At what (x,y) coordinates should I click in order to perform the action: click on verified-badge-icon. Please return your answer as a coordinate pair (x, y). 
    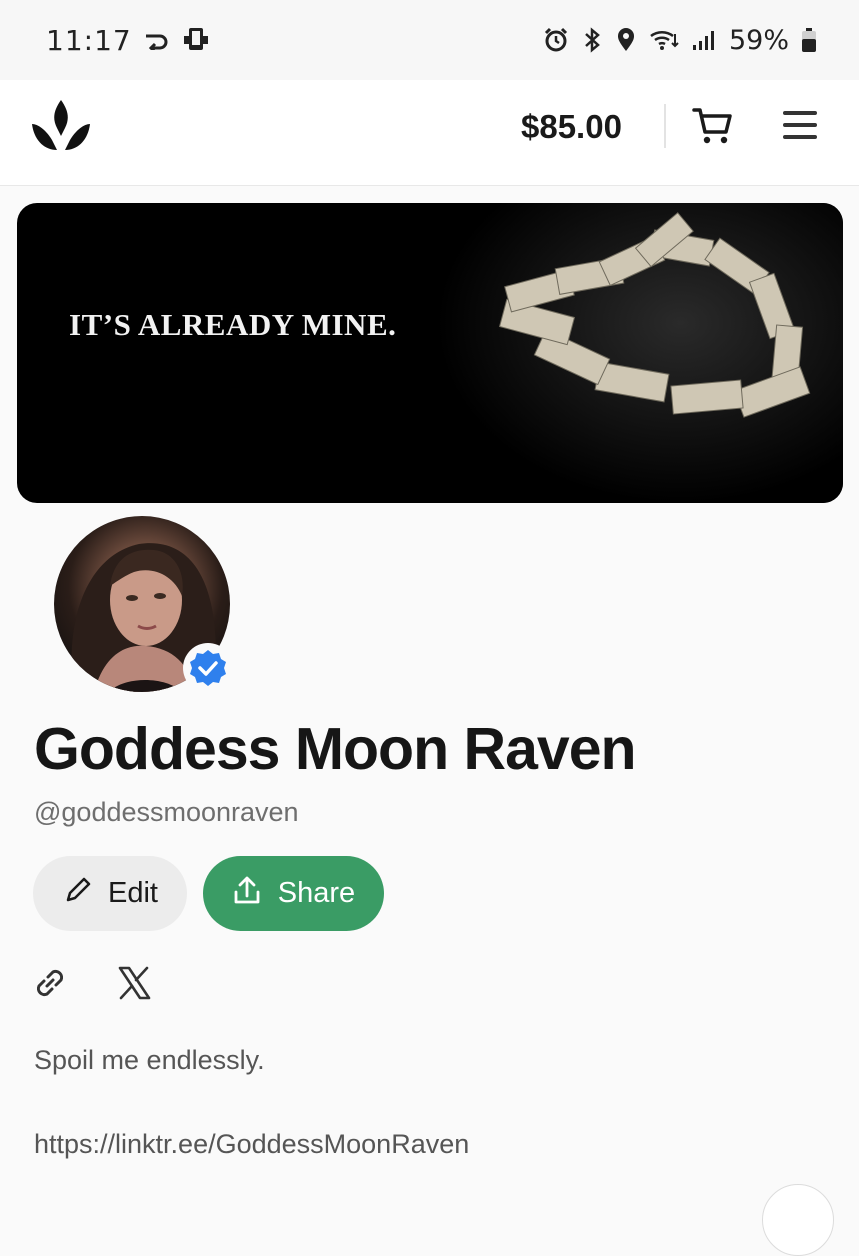
    Looking at the image, I should click on (208, 668).